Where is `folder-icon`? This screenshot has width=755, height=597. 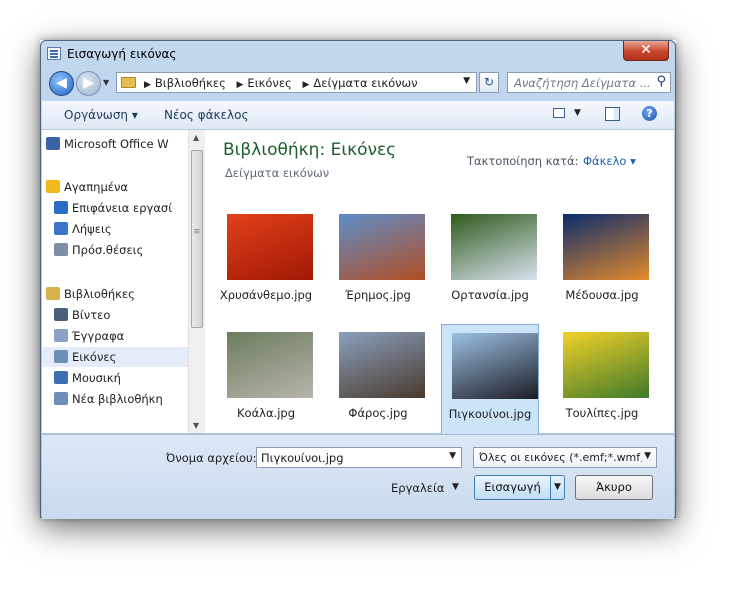
folder-icon is located at coordinates (128, 82).